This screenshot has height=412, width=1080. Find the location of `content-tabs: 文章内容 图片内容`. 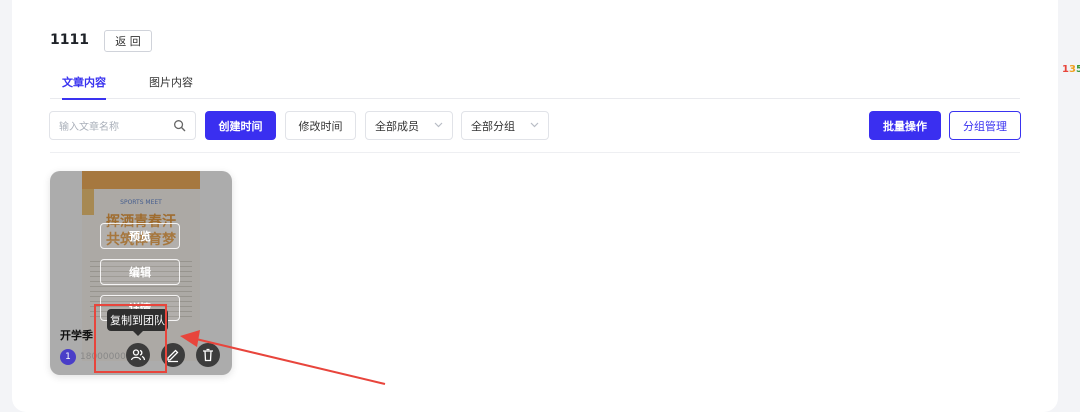

content-tabs: 文章内容 图片内容 is located at coordinates (535, 88).